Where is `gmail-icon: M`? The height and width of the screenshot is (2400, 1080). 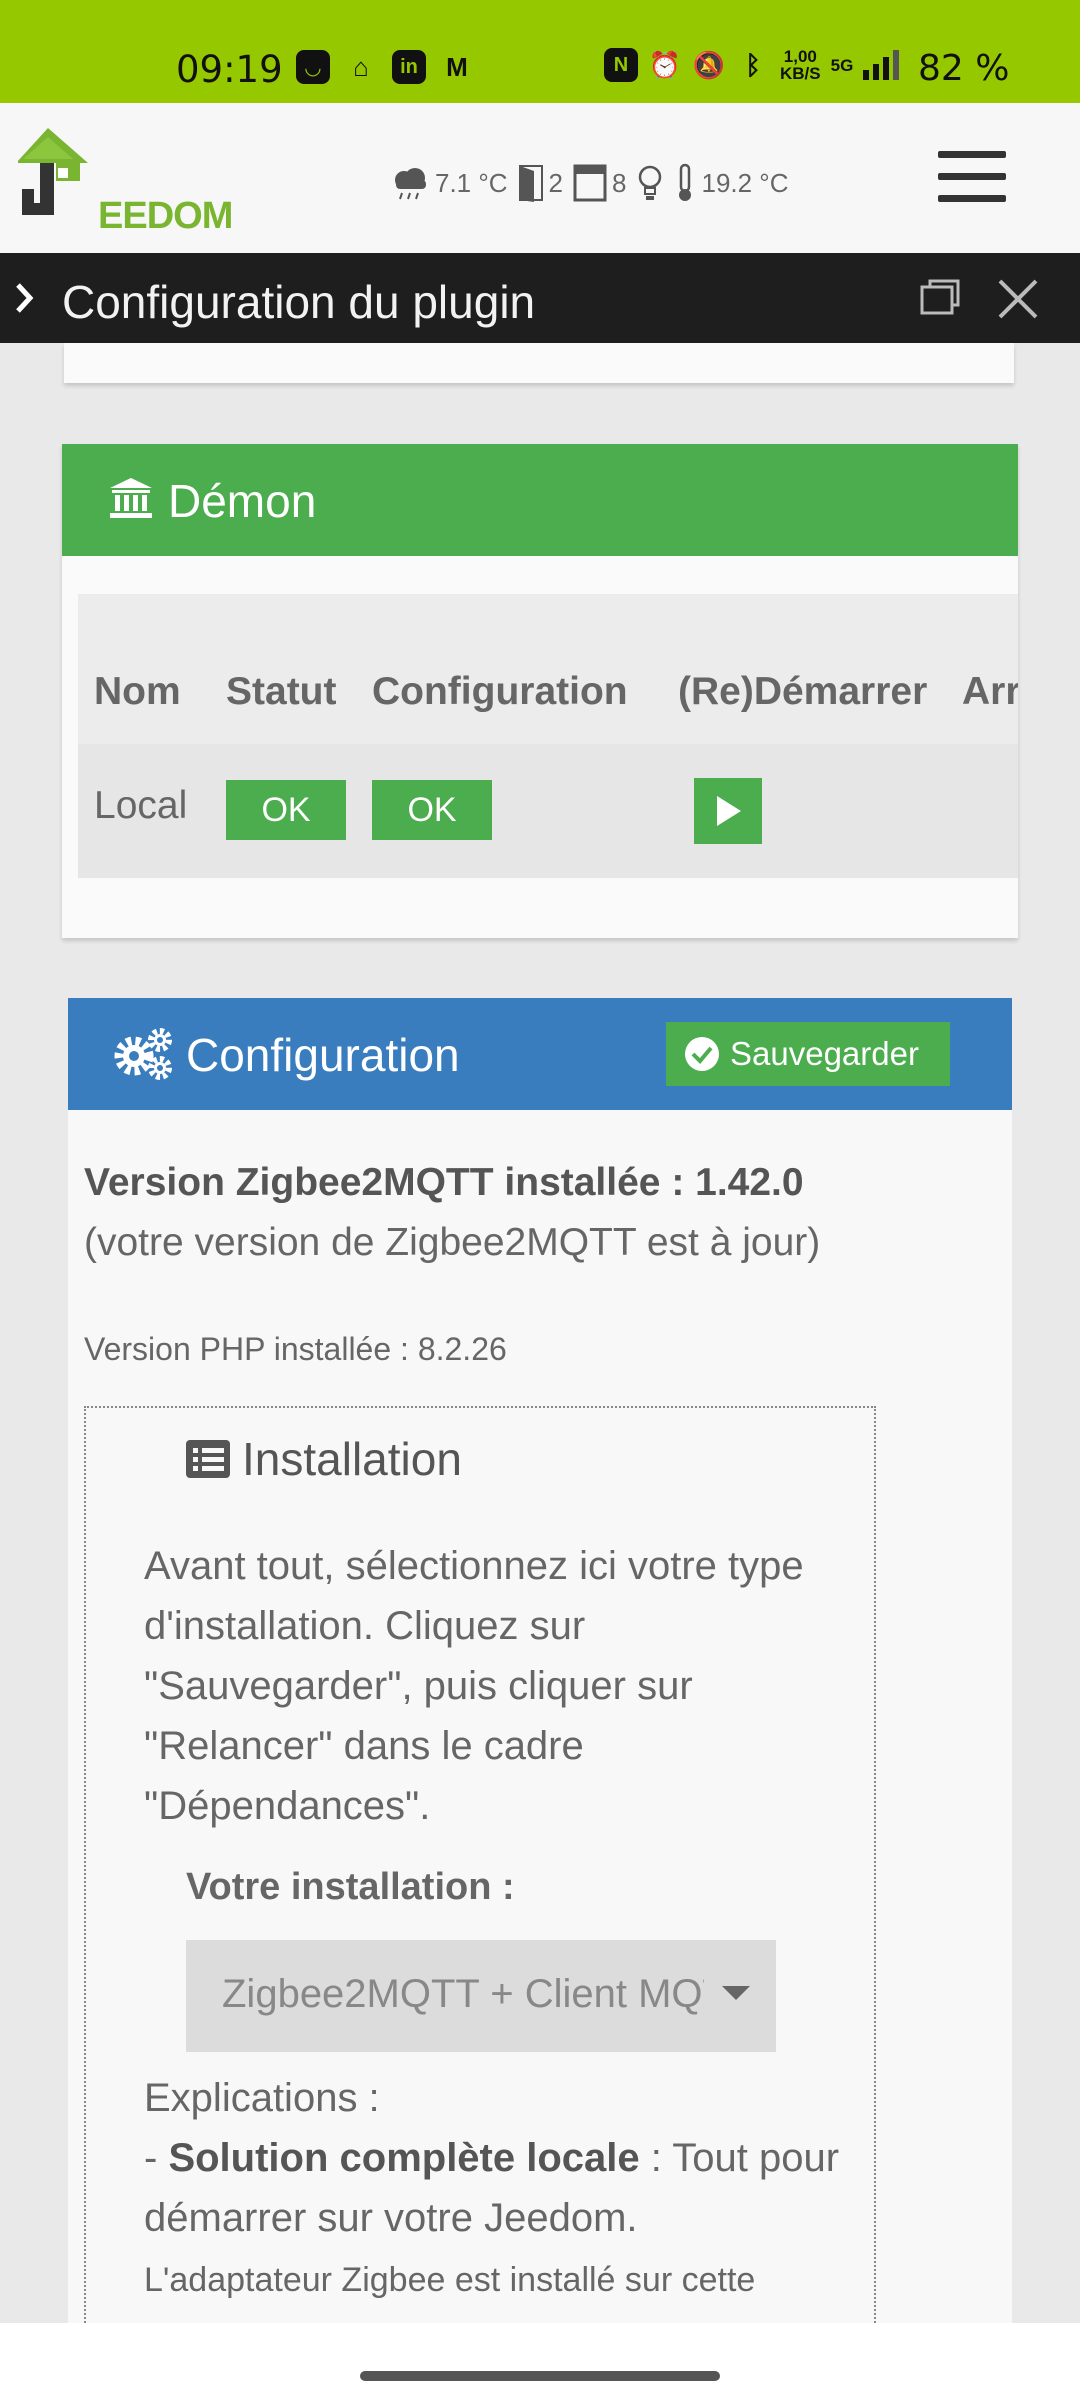 gmail-icon: M is located at coordinates (457, 66).